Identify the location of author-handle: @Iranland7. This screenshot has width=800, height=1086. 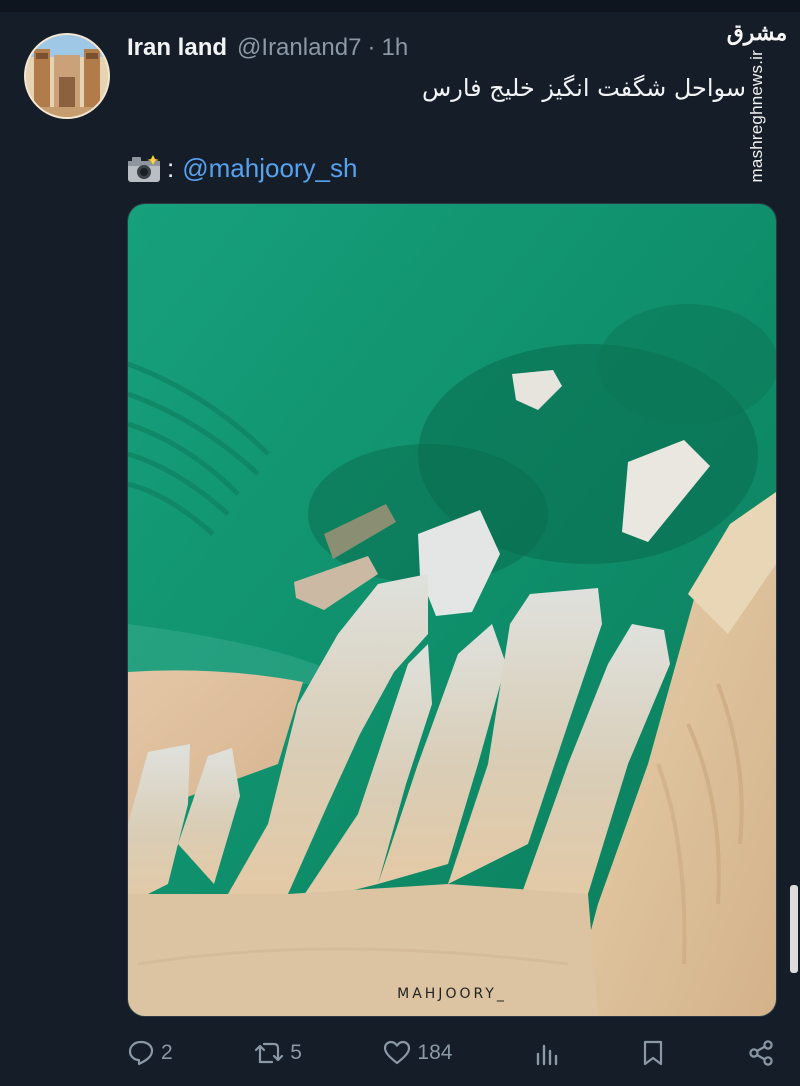
(299, 48).